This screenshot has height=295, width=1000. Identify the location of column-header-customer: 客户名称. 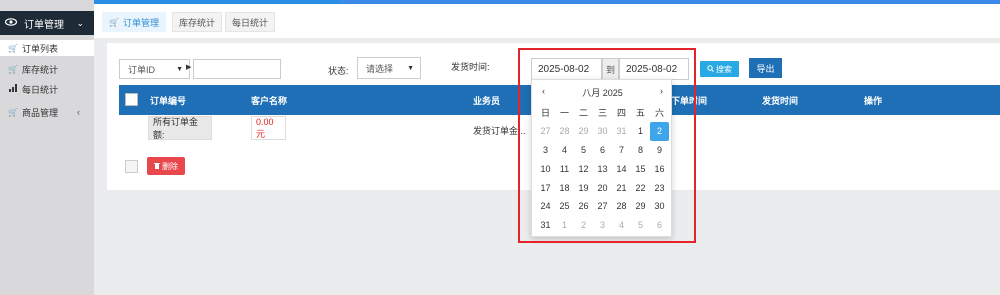
(269, 101).